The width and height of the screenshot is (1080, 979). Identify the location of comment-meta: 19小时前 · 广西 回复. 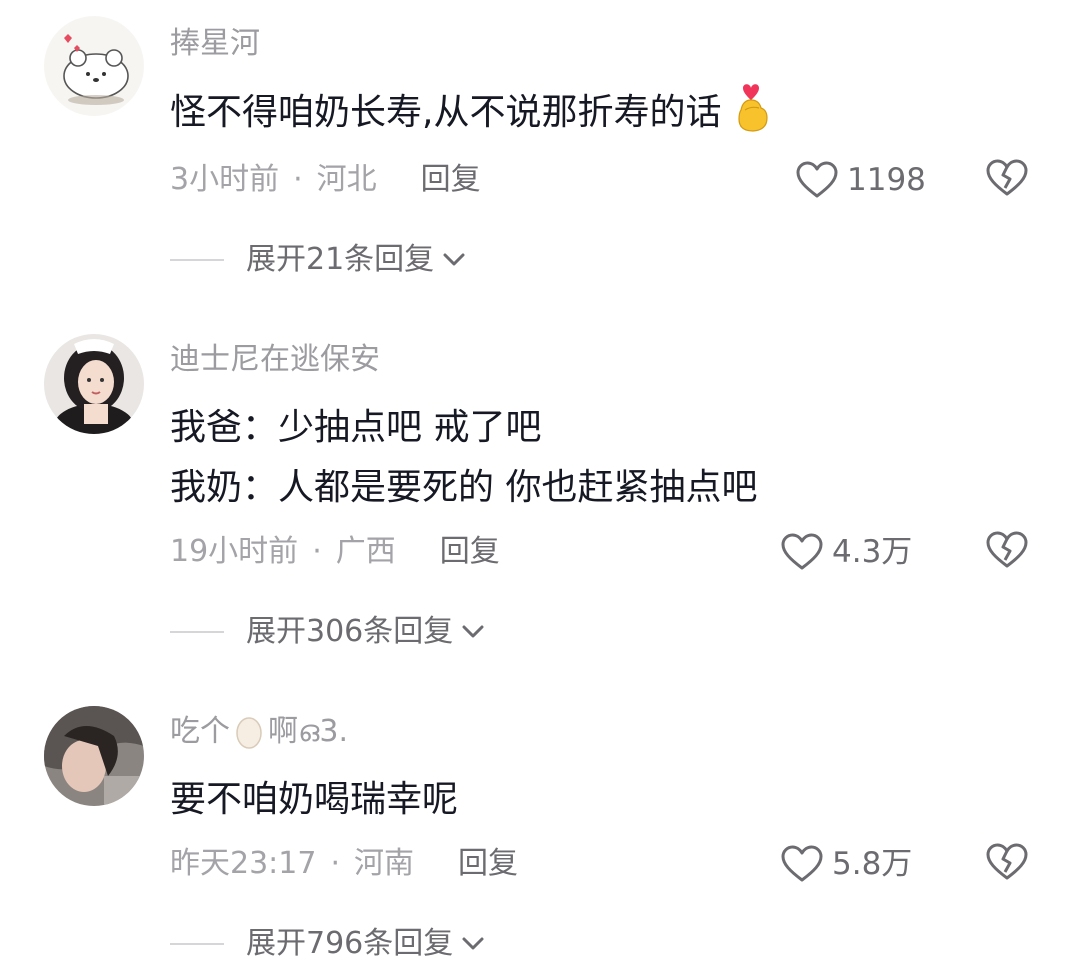
(335, 552).